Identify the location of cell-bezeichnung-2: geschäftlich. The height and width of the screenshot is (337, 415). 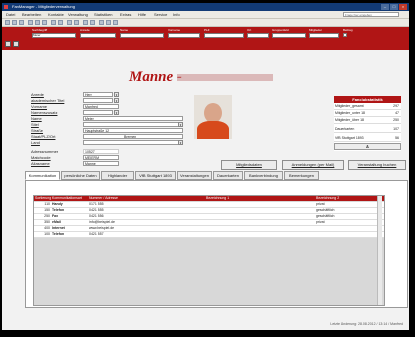
(325, 216).